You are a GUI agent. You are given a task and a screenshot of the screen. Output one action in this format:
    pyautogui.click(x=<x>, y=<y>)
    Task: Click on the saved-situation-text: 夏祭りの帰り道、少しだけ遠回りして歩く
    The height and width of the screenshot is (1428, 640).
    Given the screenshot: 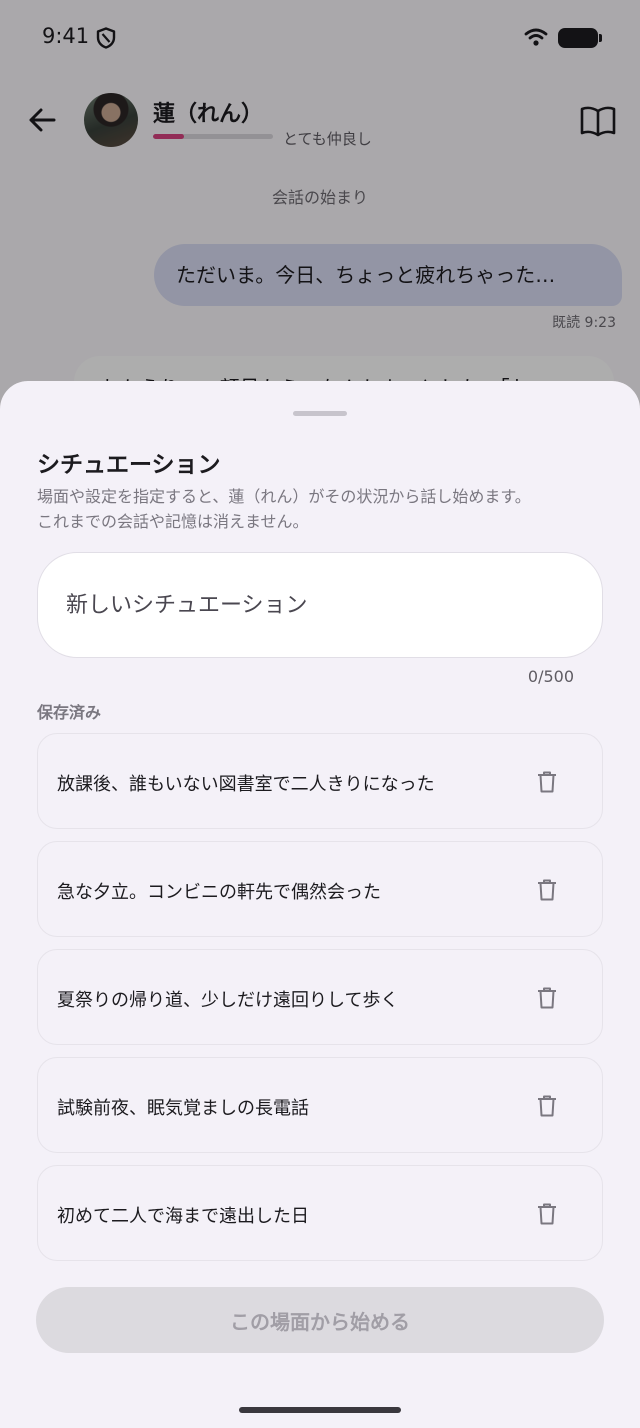 What is the action you would take?
    pyautogui.click(x=228, y=1000)
    